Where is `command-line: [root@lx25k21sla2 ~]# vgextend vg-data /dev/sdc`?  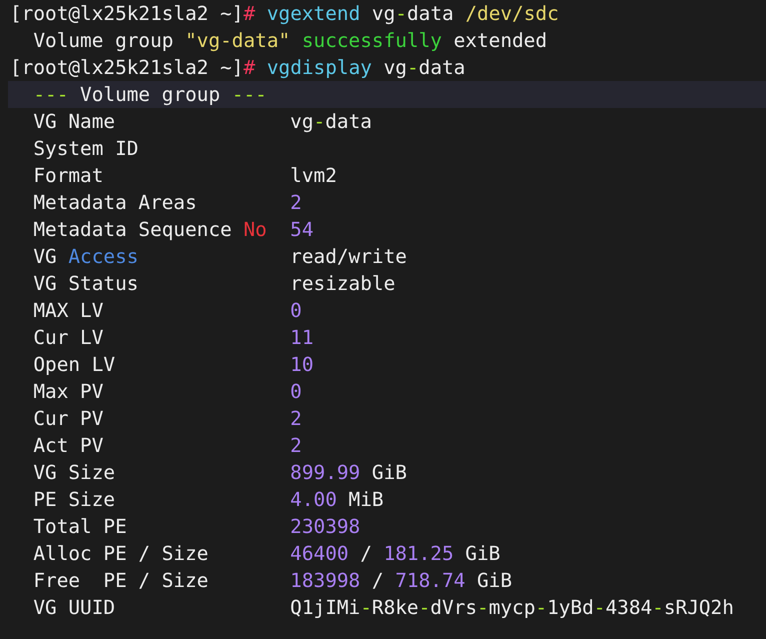 command-line: [root@lx25k21sla2 ~]# vgextend vg-data /dev/sdc is located at coordinates (284, 14).